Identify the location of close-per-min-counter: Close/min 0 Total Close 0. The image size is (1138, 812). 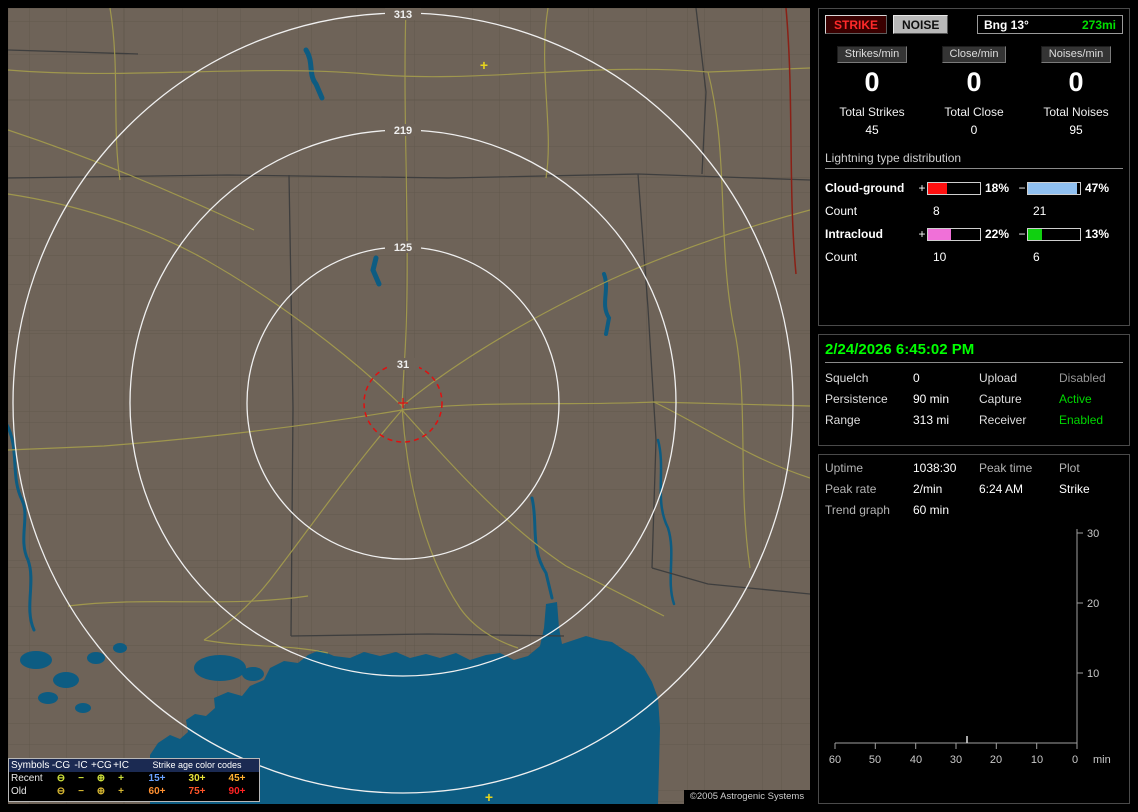
(974, 91).